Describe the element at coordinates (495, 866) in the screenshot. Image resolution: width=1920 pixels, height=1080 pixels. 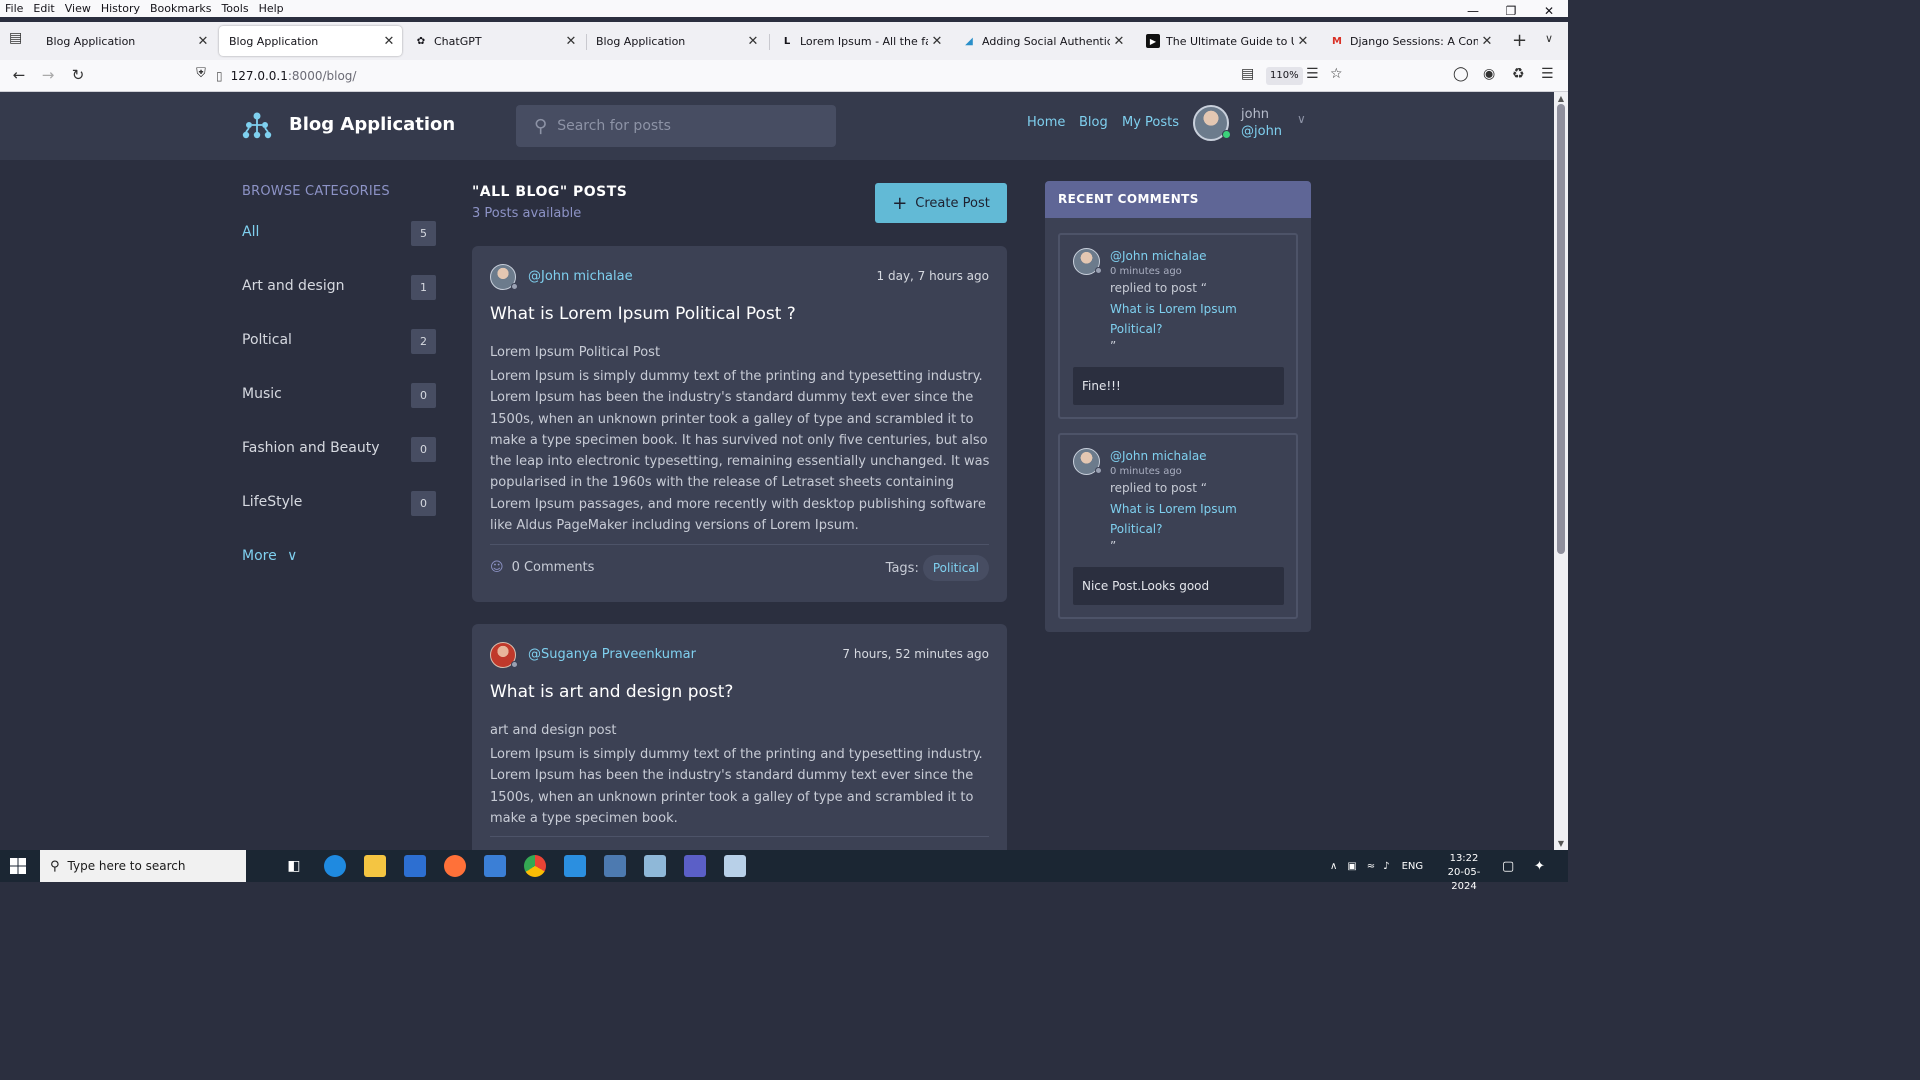
I see `mail-icon` at that location.